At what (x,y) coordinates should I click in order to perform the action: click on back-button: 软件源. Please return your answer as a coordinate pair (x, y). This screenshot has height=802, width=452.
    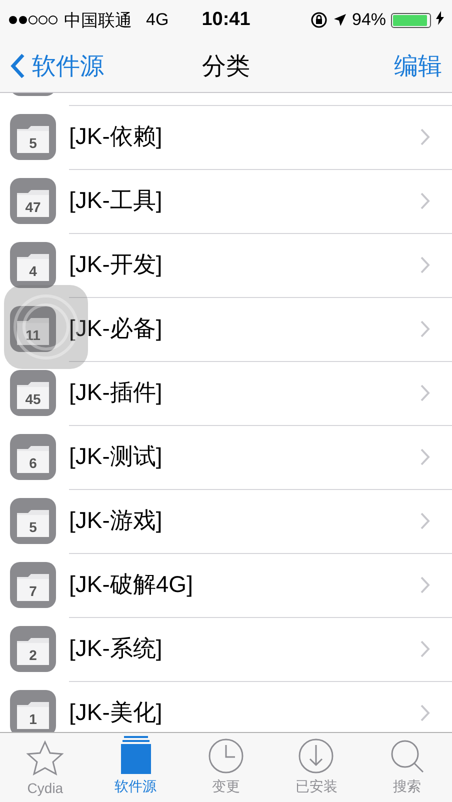
    Looking at the image, I should click on (57, 66).